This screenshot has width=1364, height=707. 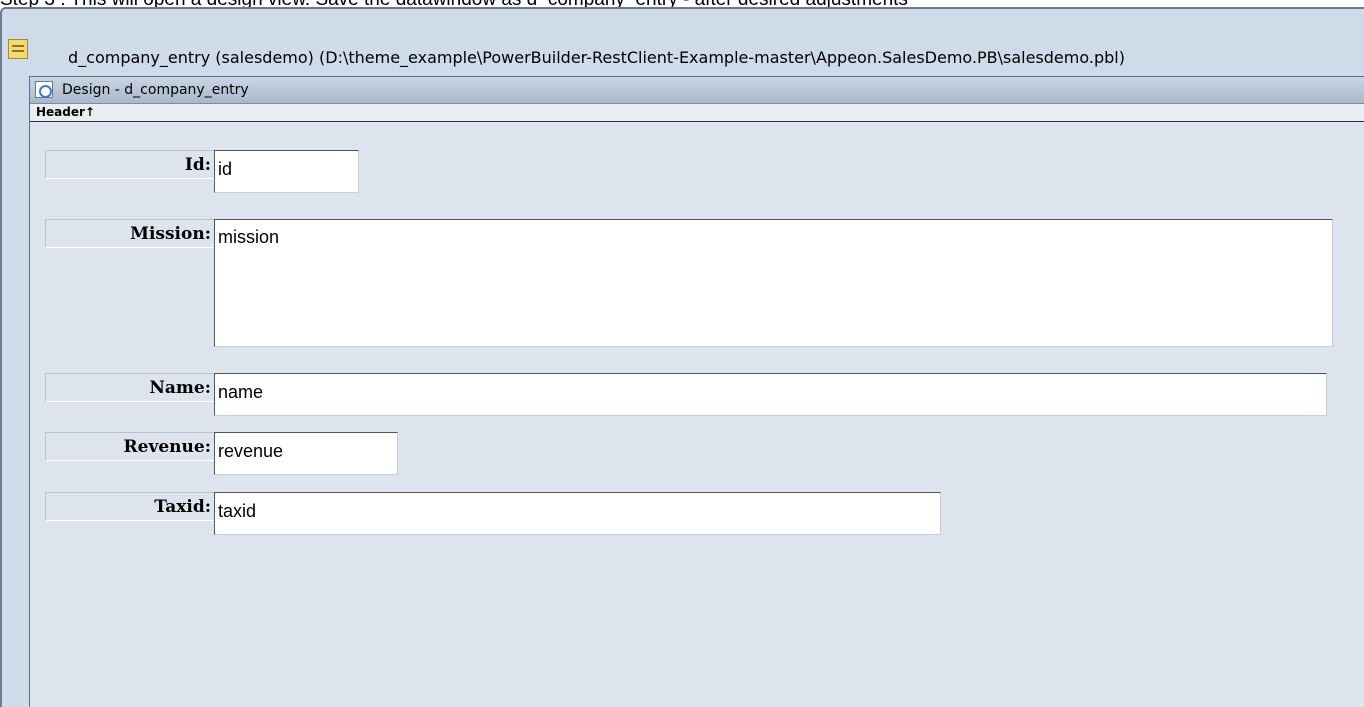 What do you see at coordinates (697, 113) in the screenshot?
I see `header-band-label: Header↑` at bounding box center [697, 113].